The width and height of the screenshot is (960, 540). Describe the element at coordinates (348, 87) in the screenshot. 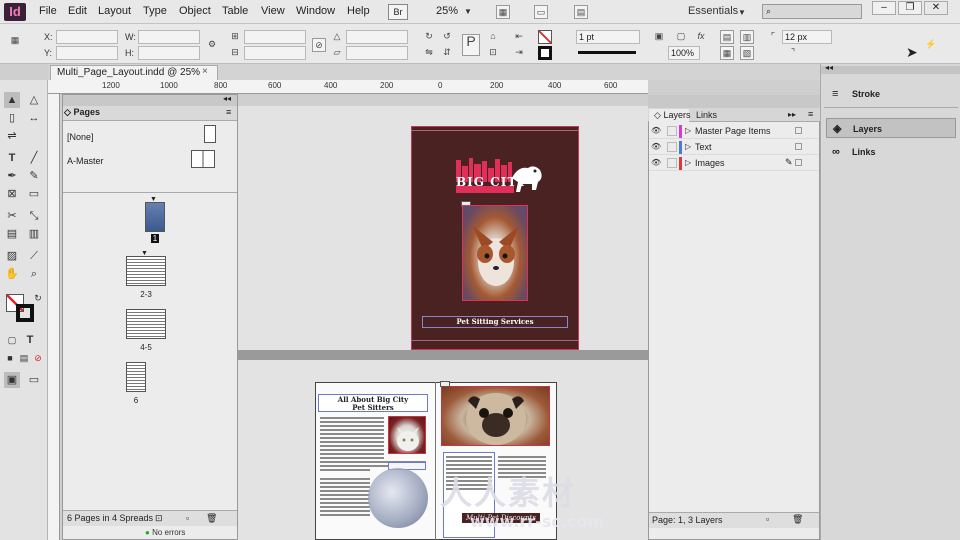

I see `horizontal-ruler: 1200 1000 800 600 400 200 0 200 400 600` at that location.